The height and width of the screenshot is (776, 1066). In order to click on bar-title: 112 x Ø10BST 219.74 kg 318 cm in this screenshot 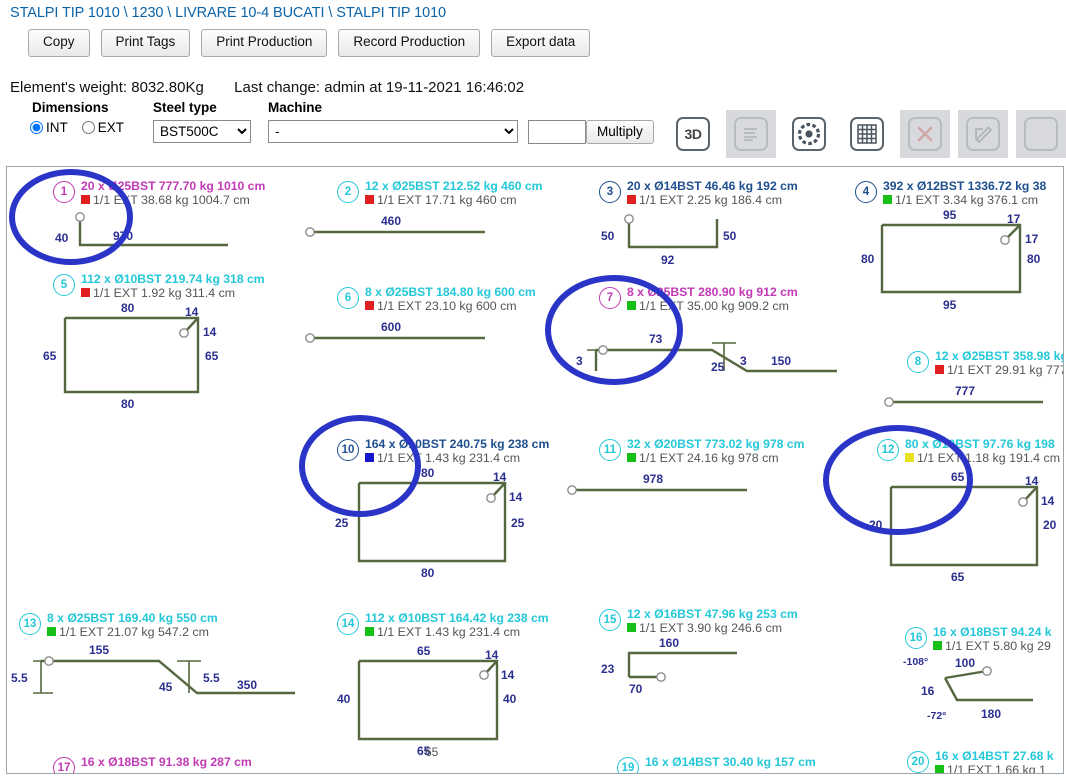, I will do `click(173, 279)`.